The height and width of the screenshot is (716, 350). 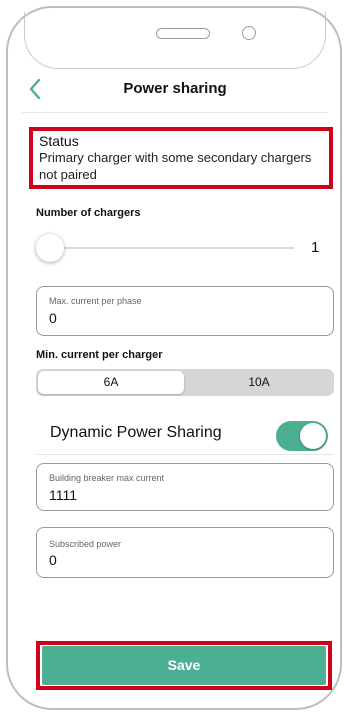 What do you see at coordinates (183, 33) in the screenshot?
I see `speaker-icon` at bounding box center [183, 33].